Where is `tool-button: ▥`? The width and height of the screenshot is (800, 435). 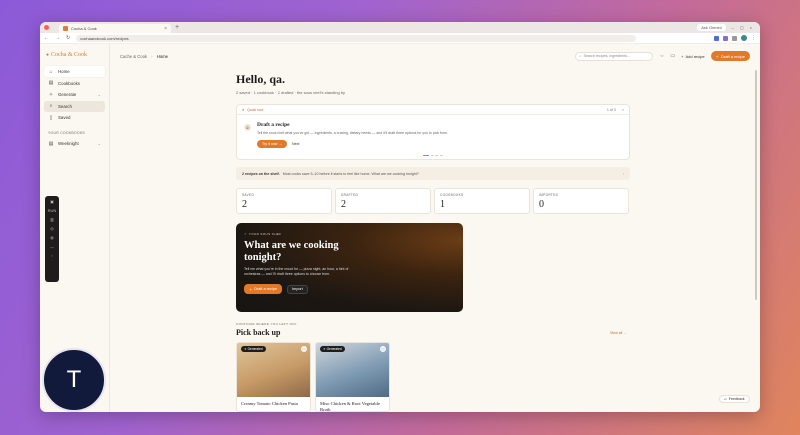 tool-button: ▥ is located at coordinates (52, 220).